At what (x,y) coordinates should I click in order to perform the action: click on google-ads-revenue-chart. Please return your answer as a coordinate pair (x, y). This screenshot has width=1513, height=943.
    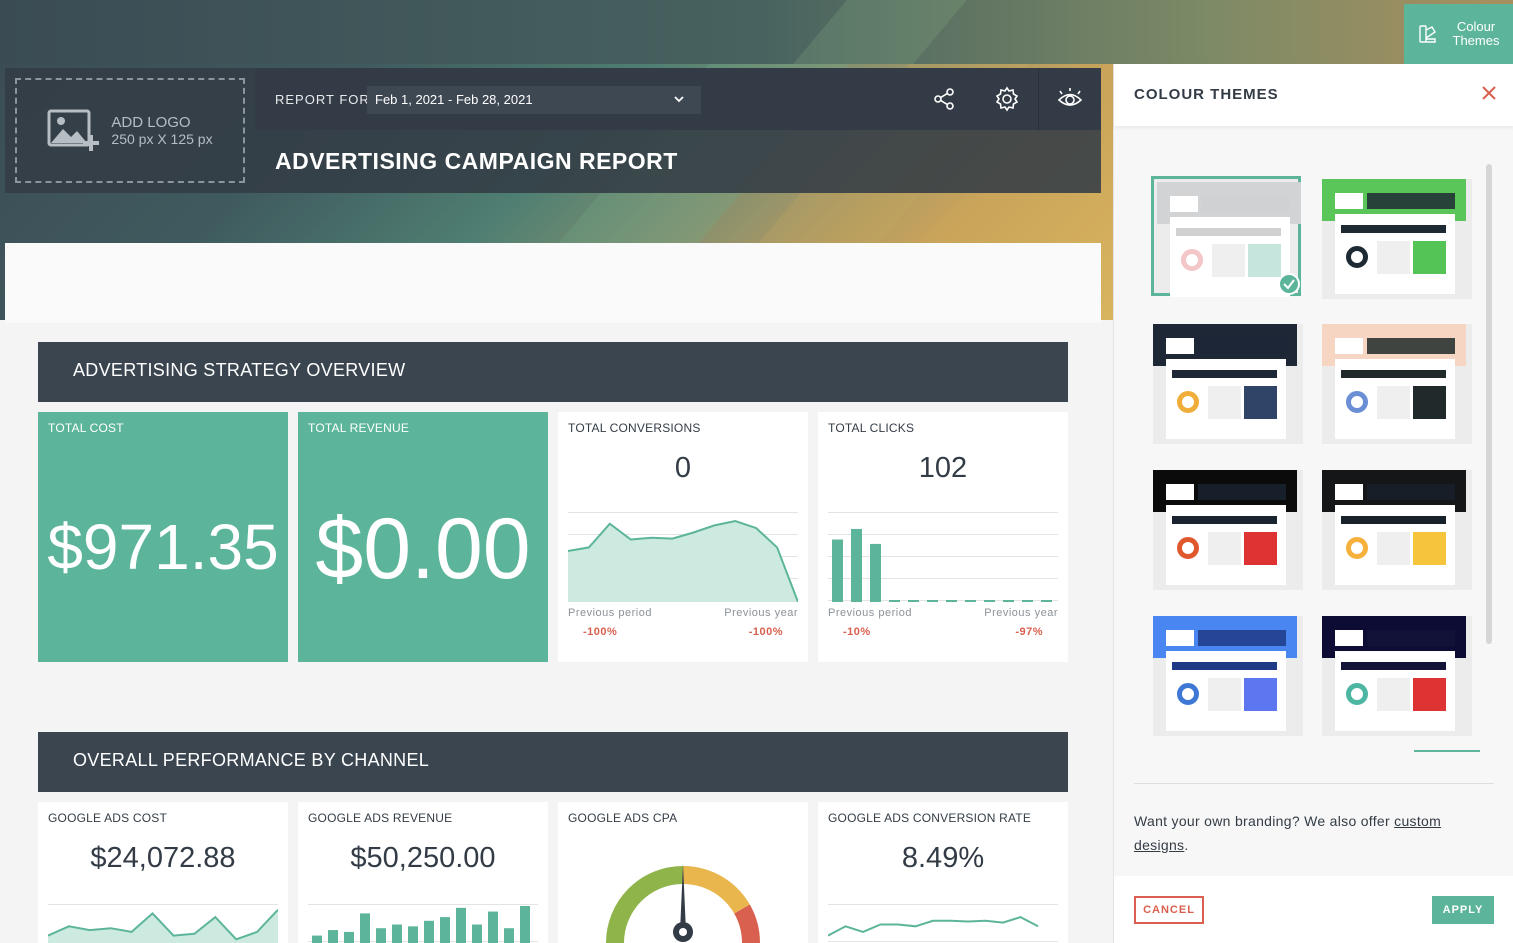
    Looking at the image, I should click on (423, 923).